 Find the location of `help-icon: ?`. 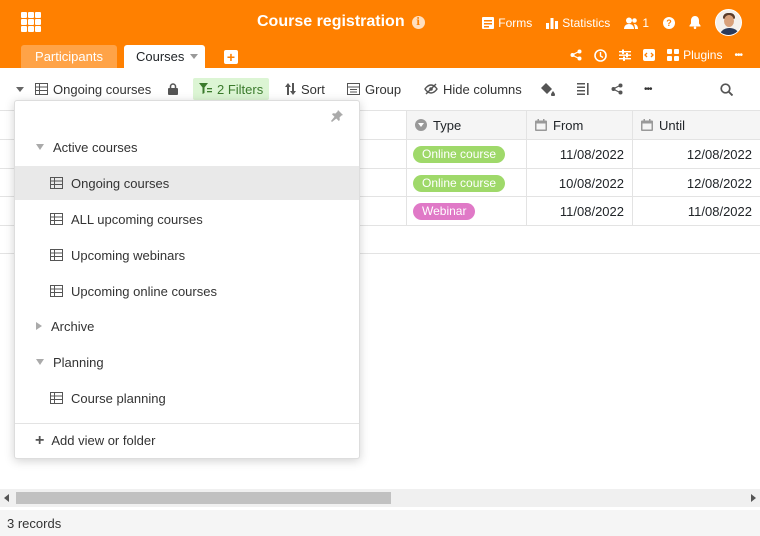

help-icon: ? is located at coordinates (669, 22).